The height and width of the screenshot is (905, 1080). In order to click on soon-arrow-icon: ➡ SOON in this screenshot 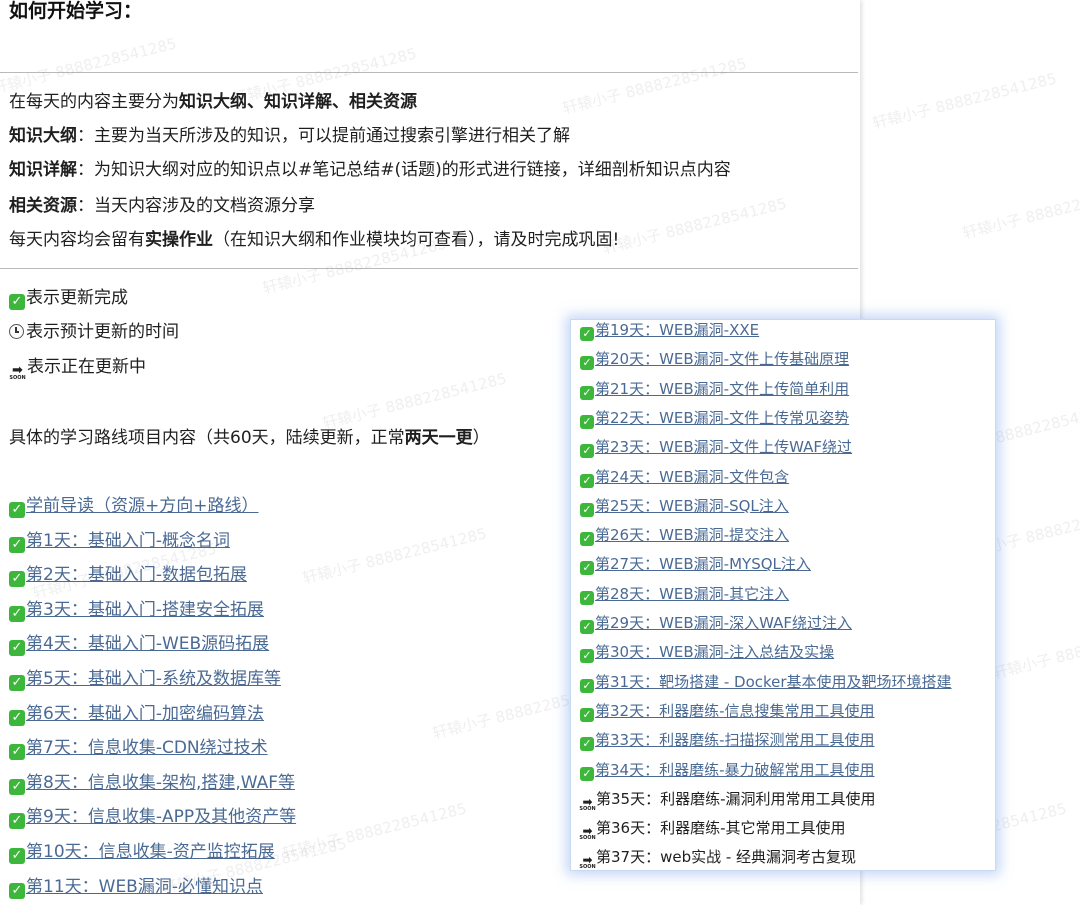, I will do `click(17, 372)`.